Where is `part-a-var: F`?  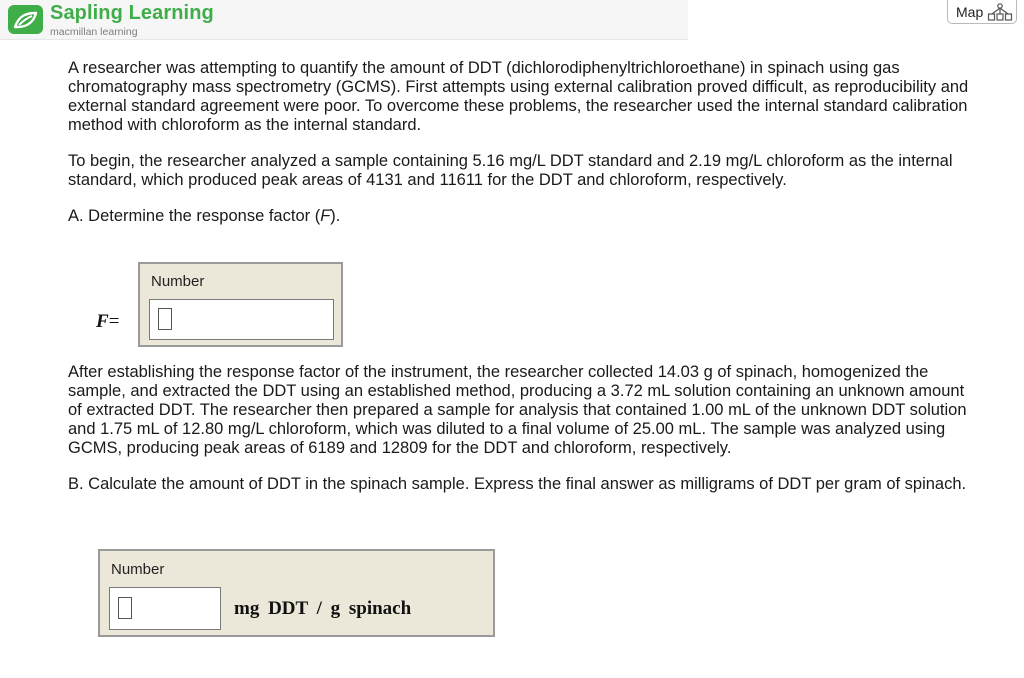
part-a-var: F is located at coordinates (325, 216).